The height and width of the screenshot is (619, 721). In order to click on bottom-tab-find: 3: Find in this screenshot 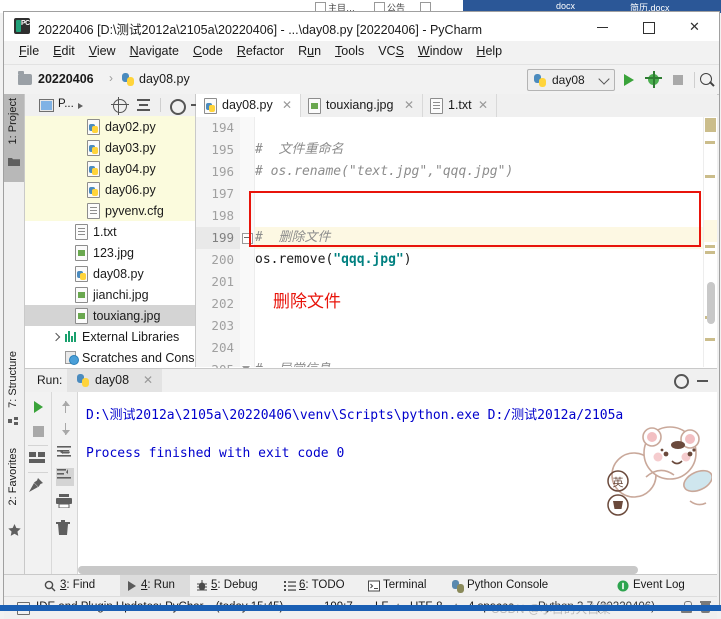, I will do `click(79, 586)`.